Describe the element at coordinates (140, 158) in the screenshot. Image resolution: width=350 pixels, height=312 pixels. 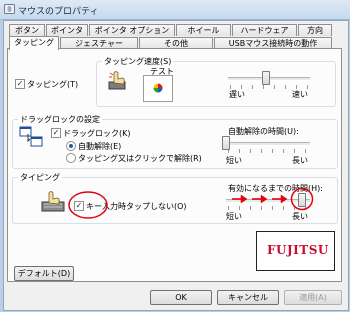
I see `tap-click-release-label: タッピング又はクリックで解除(R)` at that location.